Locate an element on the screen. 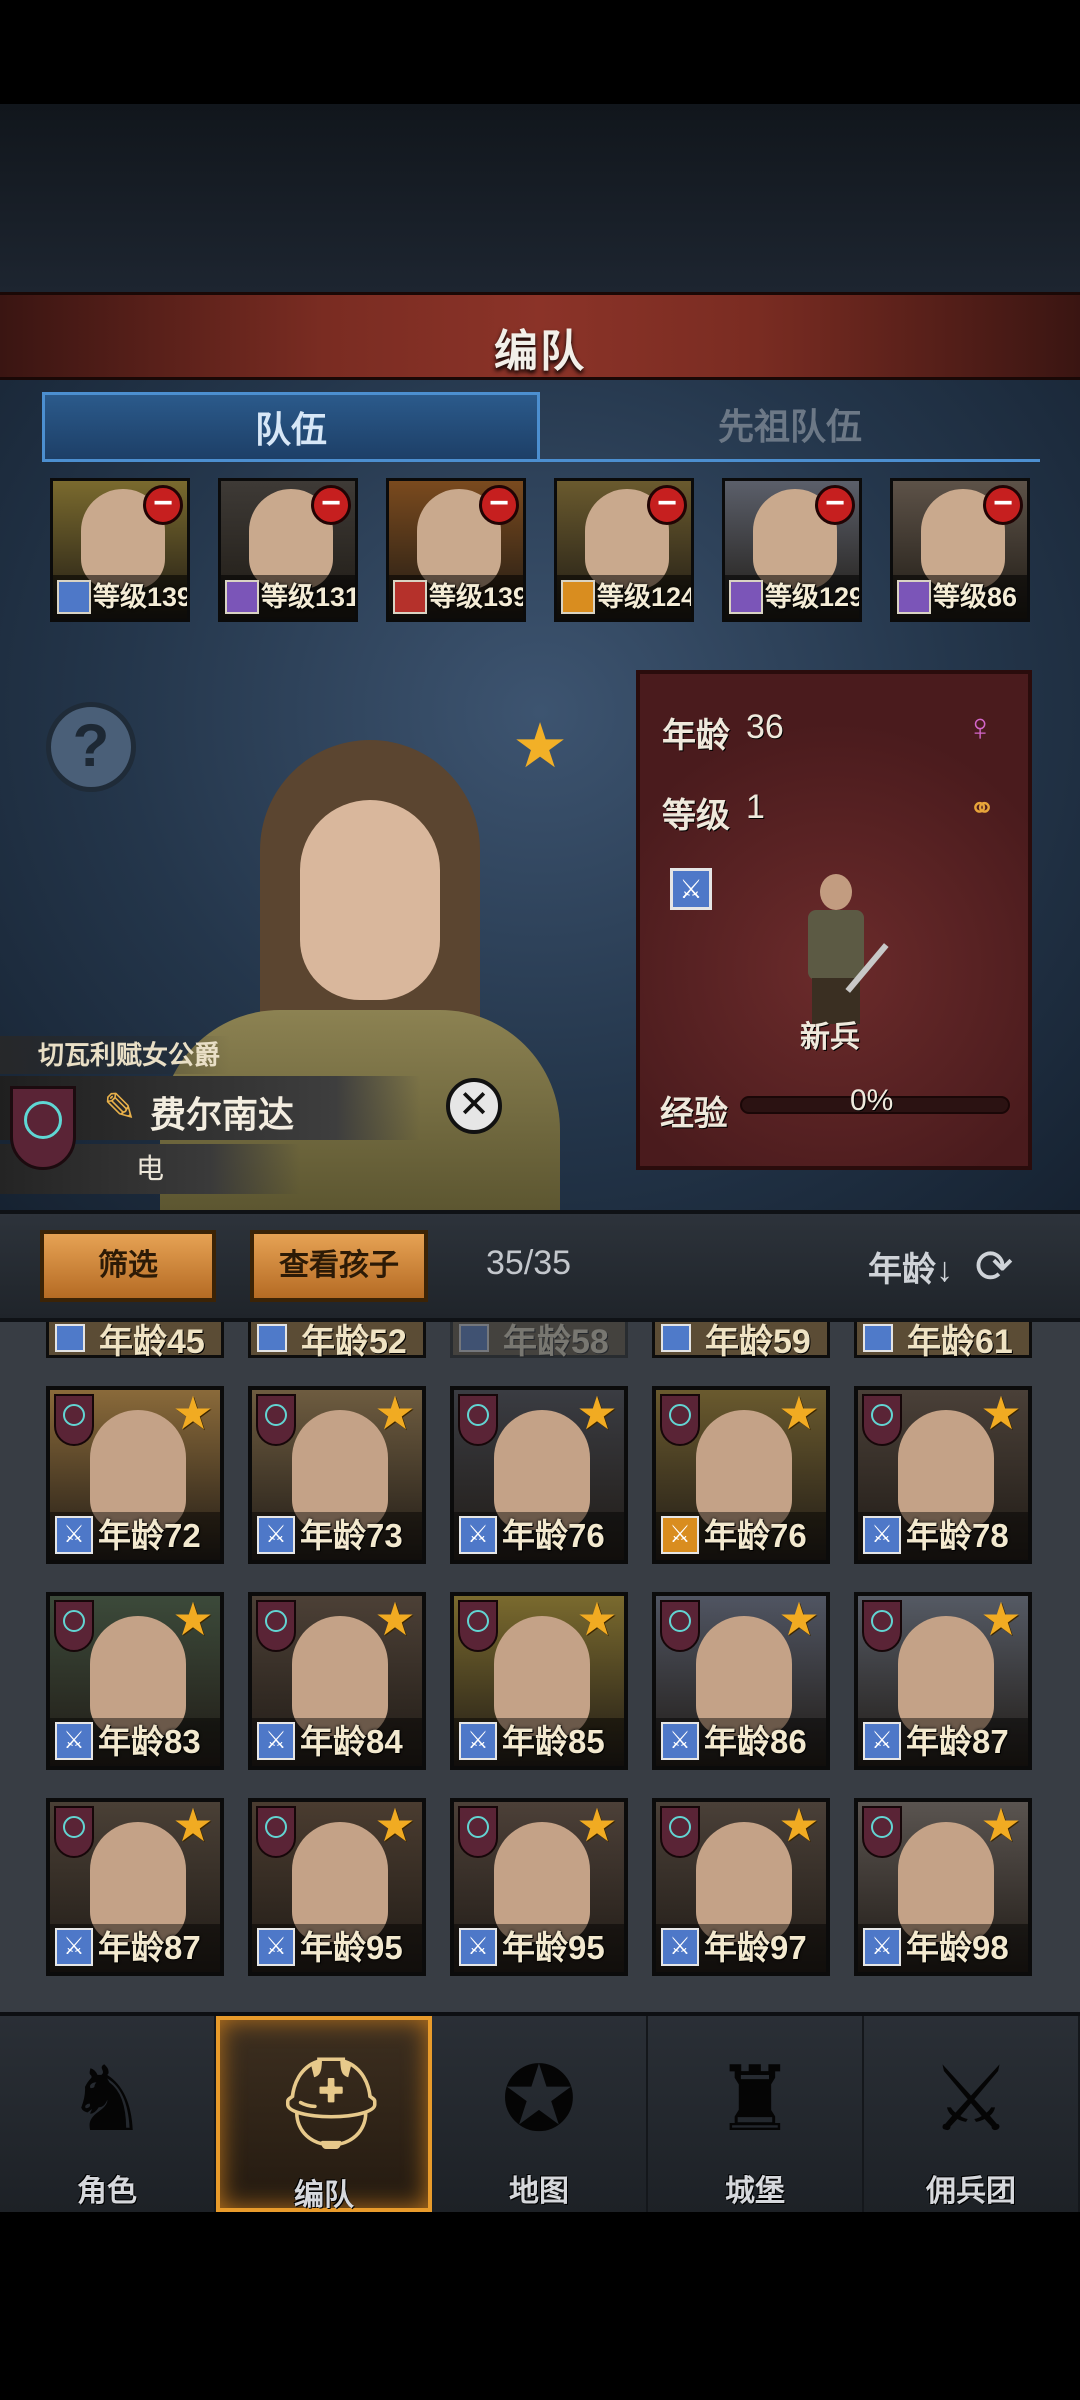 Image resolution: width=1080 pixels, height=2400 pixels. nav-label: 佣兵团 is located at coordinates (971, 2191).